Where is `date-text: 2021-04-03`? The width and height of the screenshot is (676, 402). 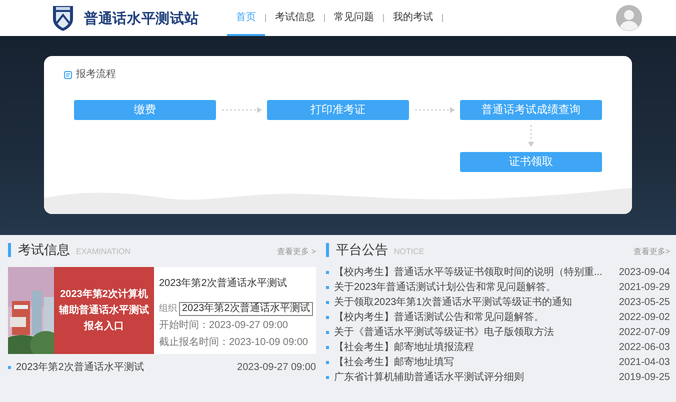
date-text: 2021-04-03 is located at coordinates (644, 363).